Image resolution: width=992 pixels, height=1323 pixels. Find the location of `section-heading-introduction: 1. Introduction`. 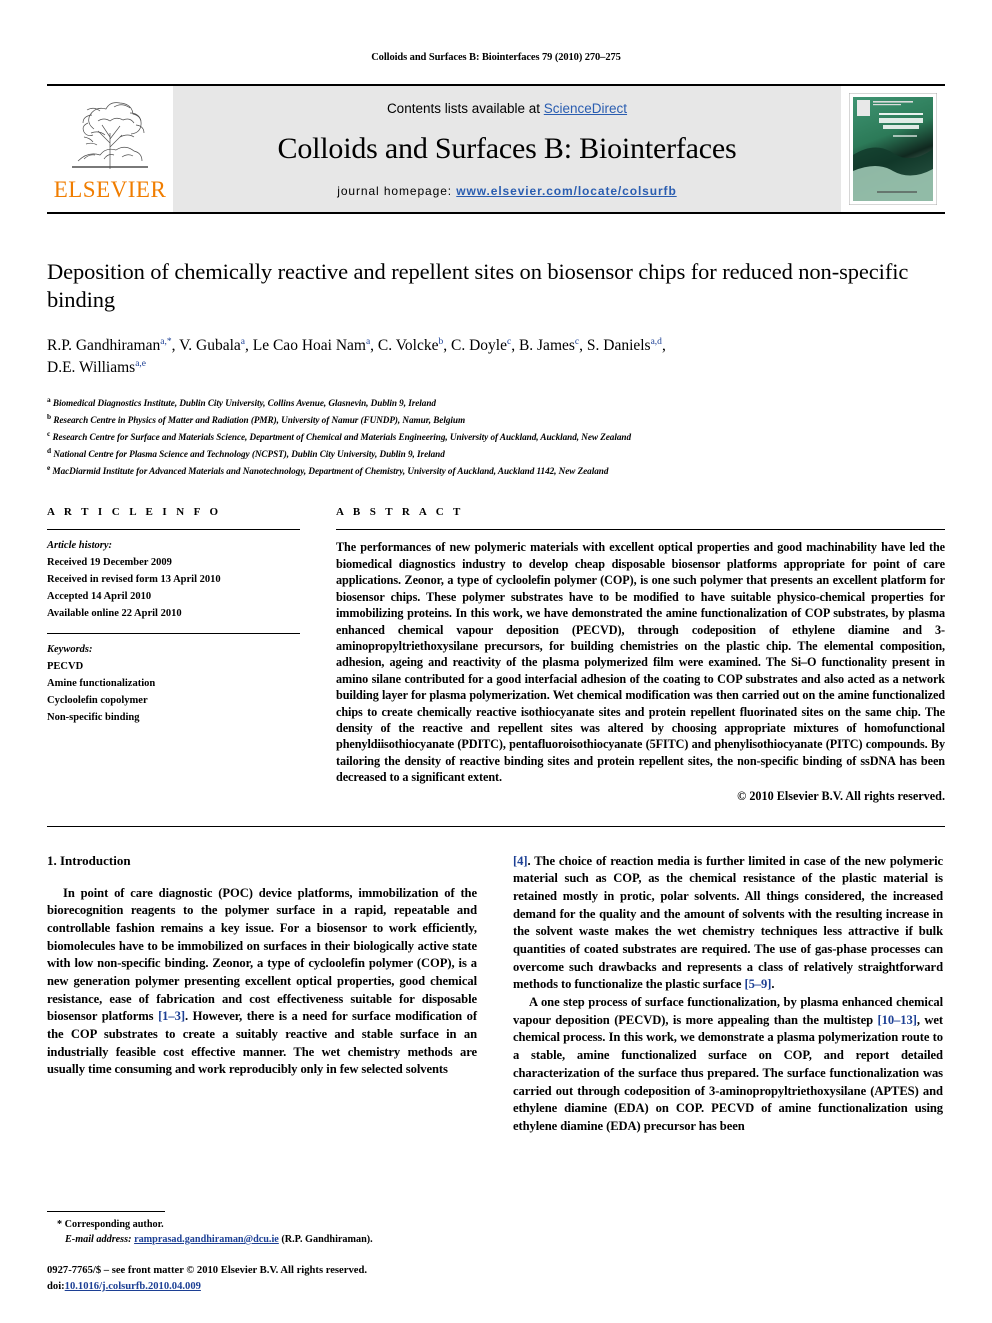

section-heading-introduction: 1. Introduction is located at coordinates (89, 860).